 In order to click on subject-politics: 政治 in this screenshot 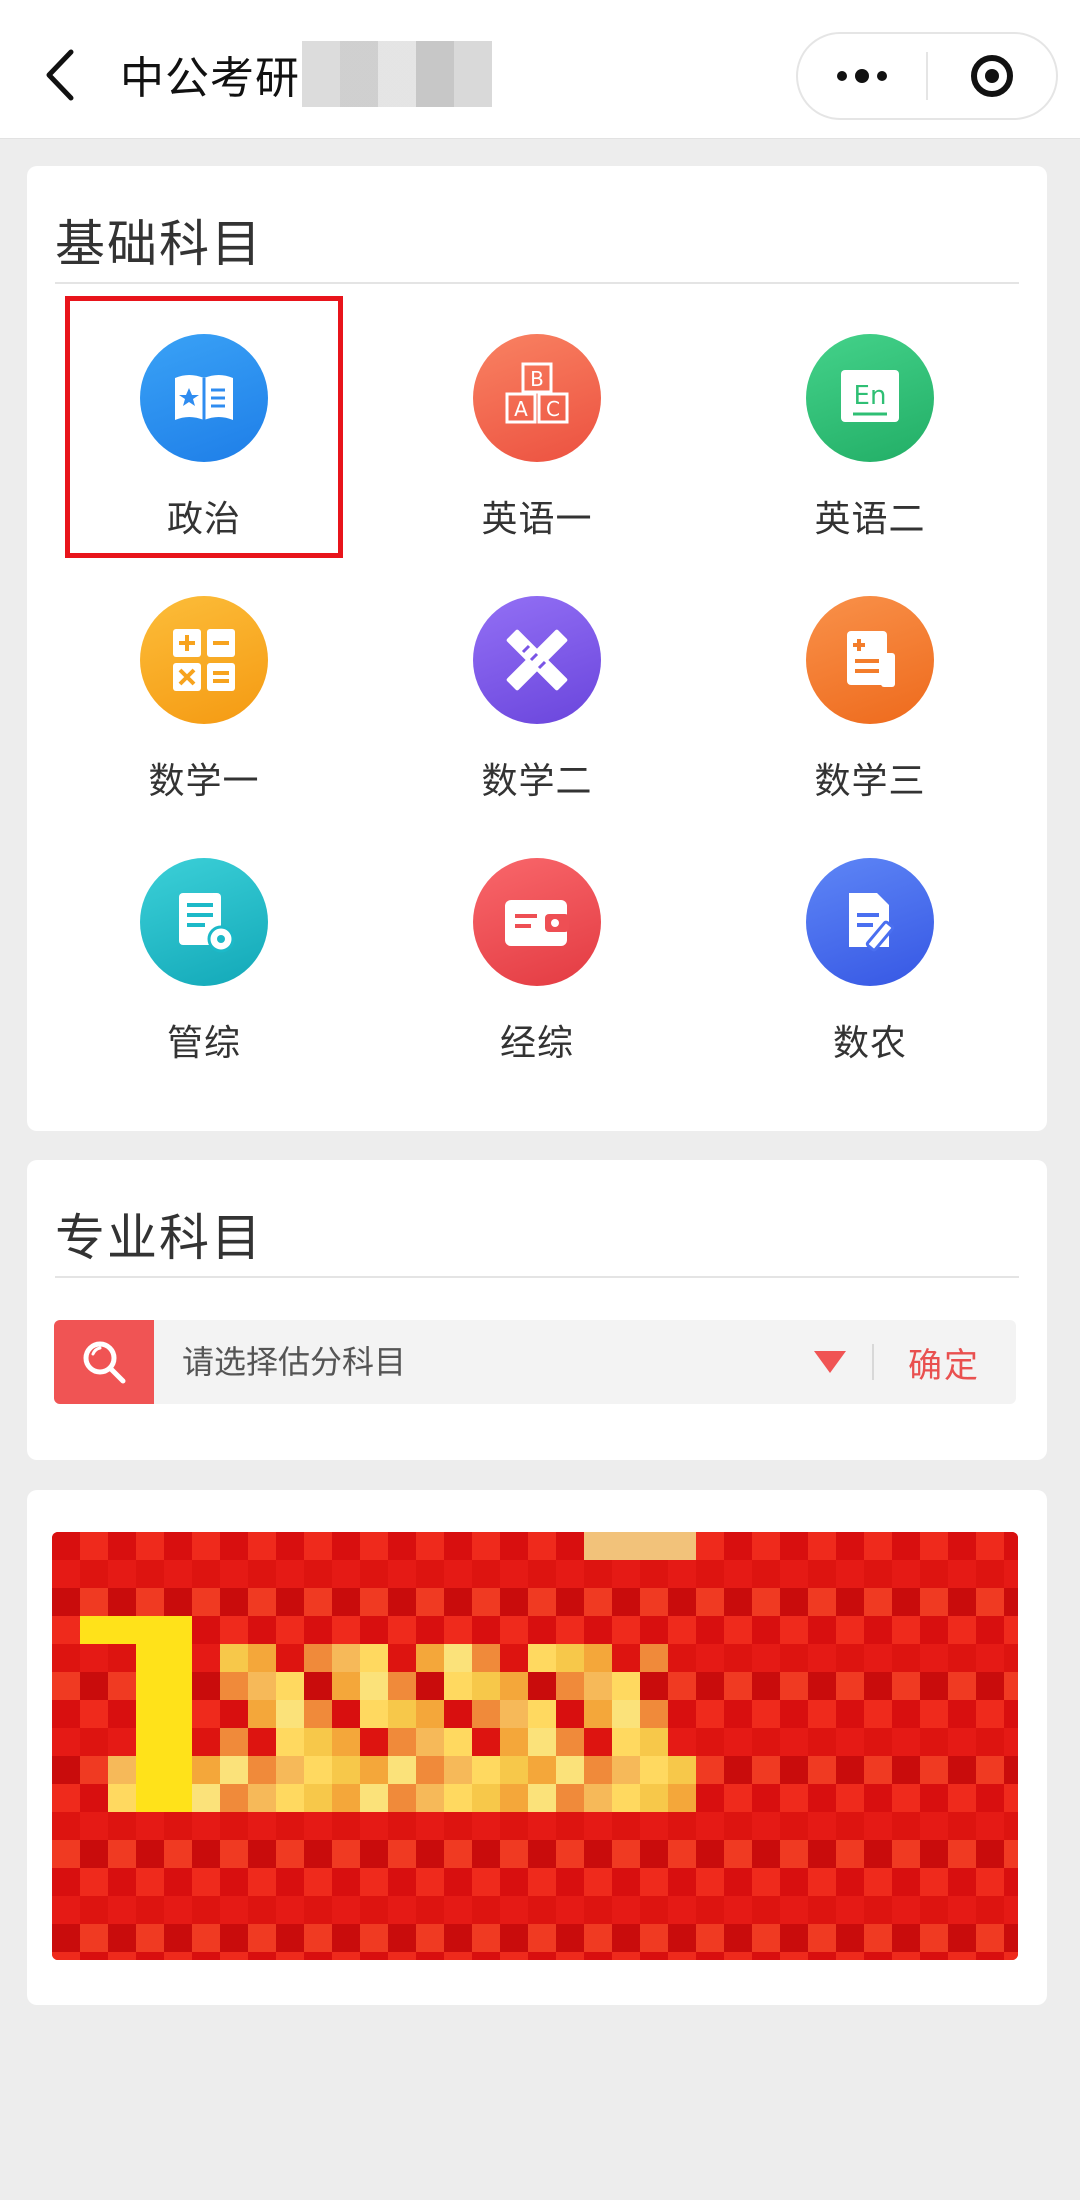, I will do `click(204, 426)`.